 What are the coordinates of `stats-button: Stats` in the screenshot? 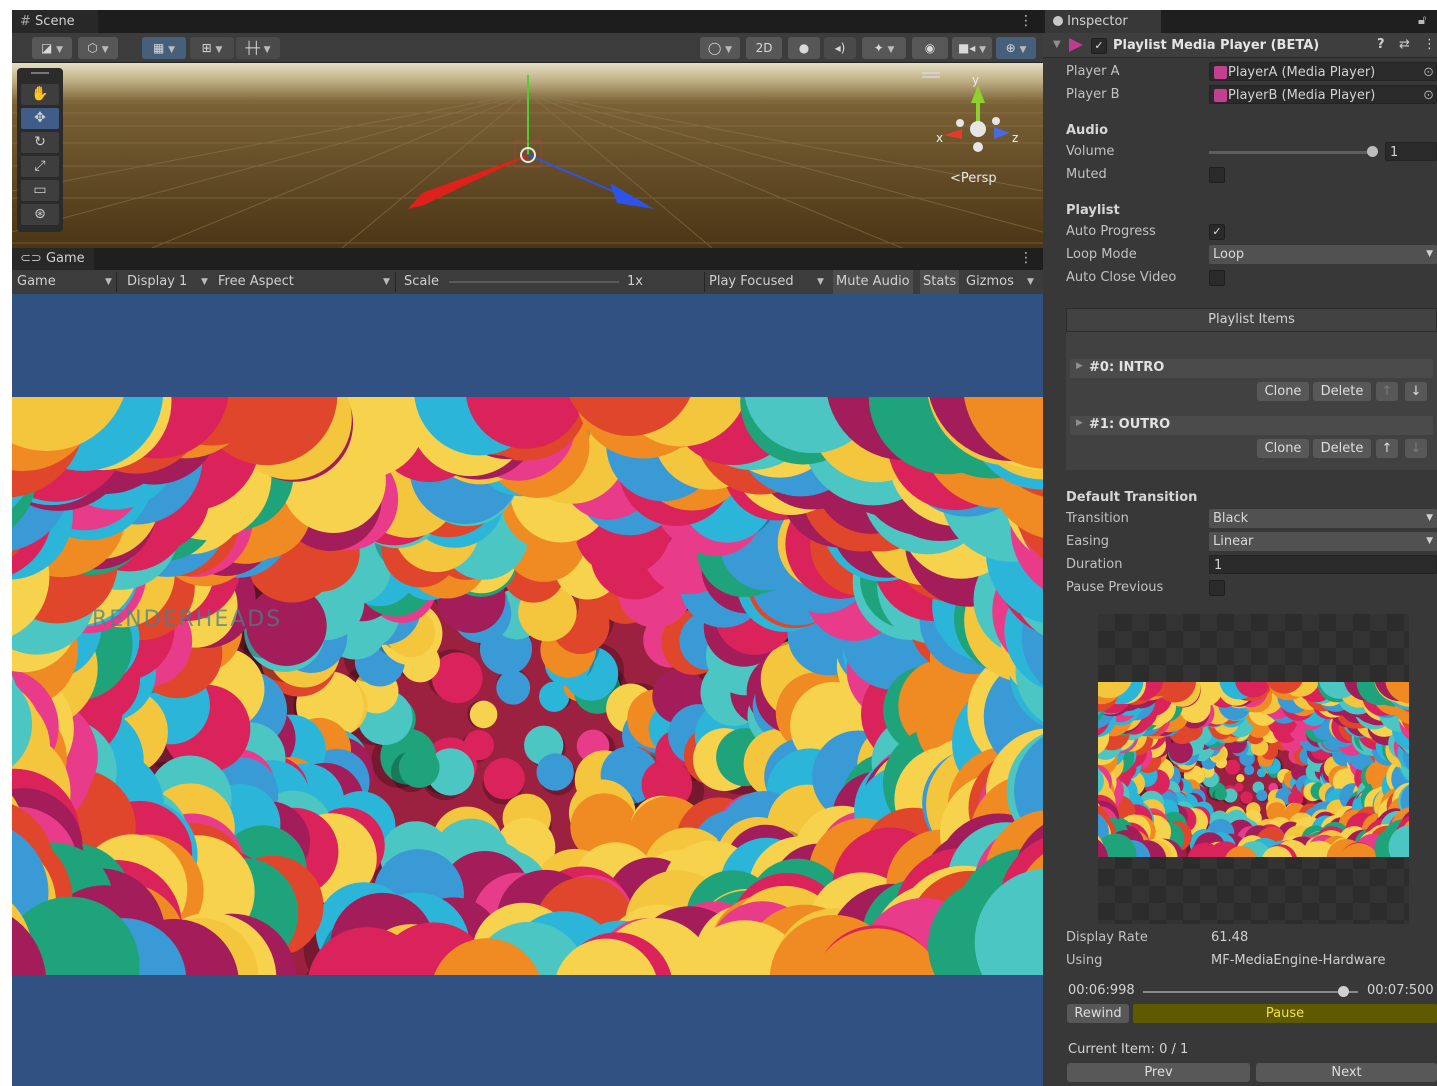 It's located at (940, 282).